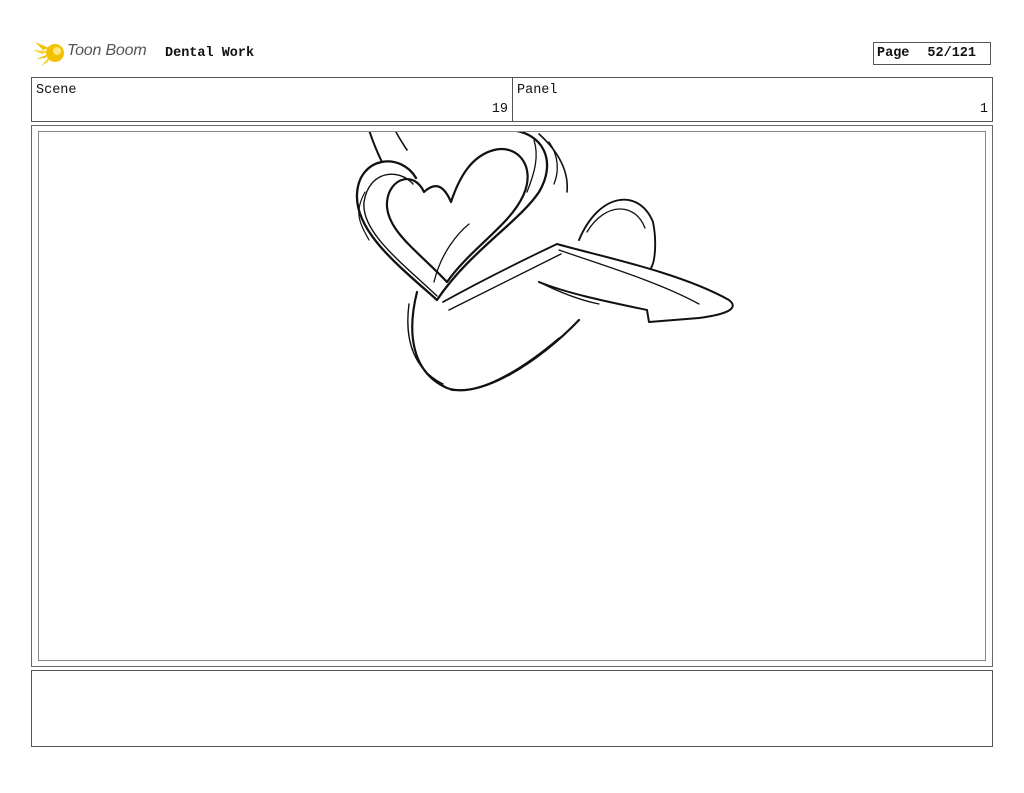 Image resolution: width=1024 pixels, height=793 pixels. What do you see at coordinates (210, 53) in the screenshot?
I see `project-title: Dental Work` at bounding box center [210, 53].